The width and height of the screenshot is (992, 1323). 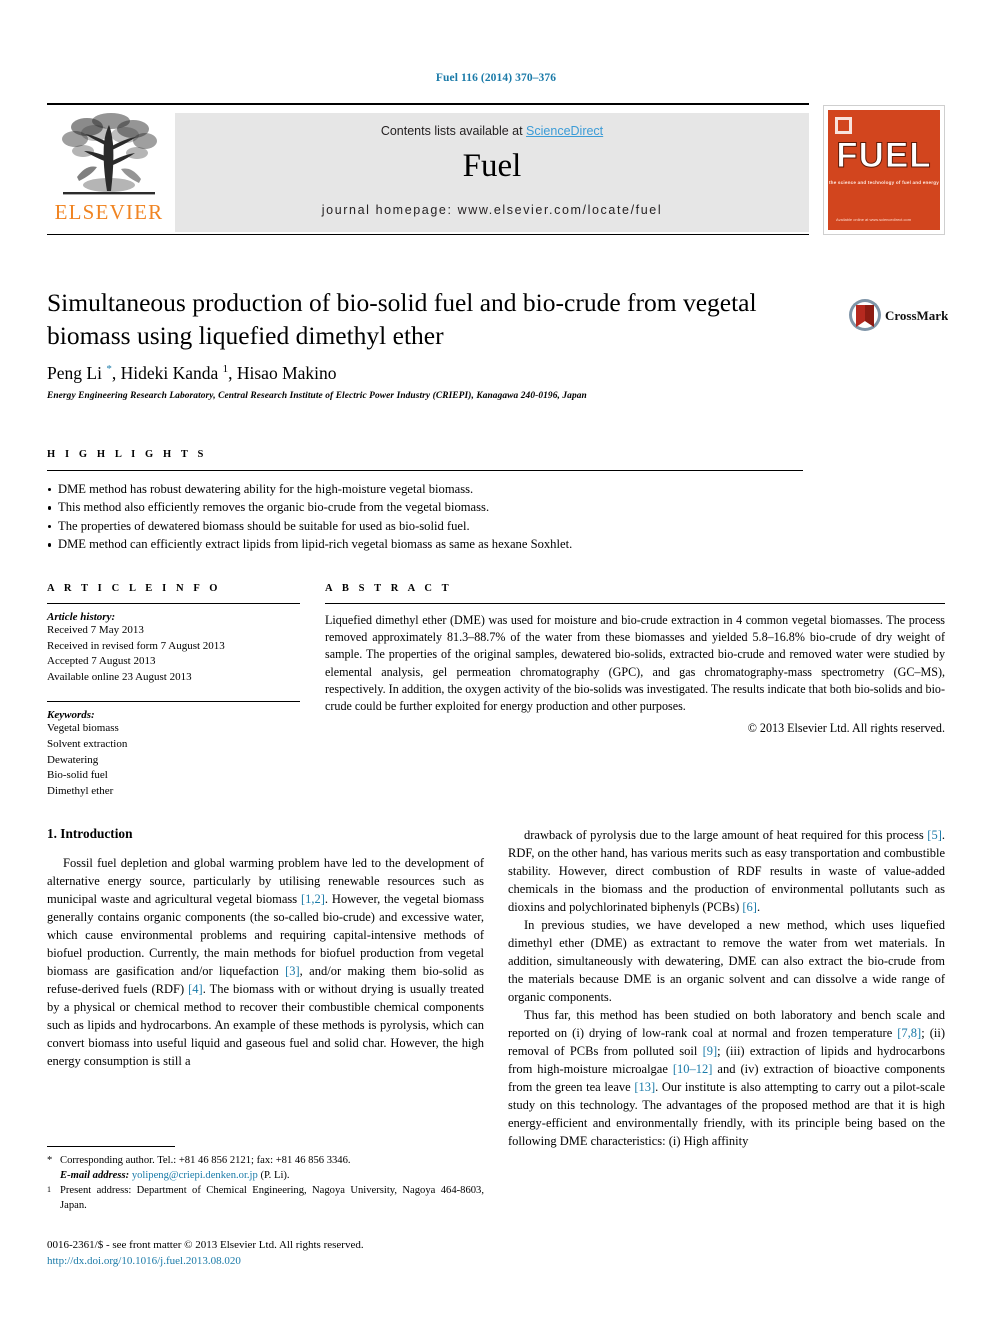 What do you see at coordinates (127, 454) in the screenshot?
I see `highlights-label: H I G H L I G H T S` at bounding box center [127, 454].